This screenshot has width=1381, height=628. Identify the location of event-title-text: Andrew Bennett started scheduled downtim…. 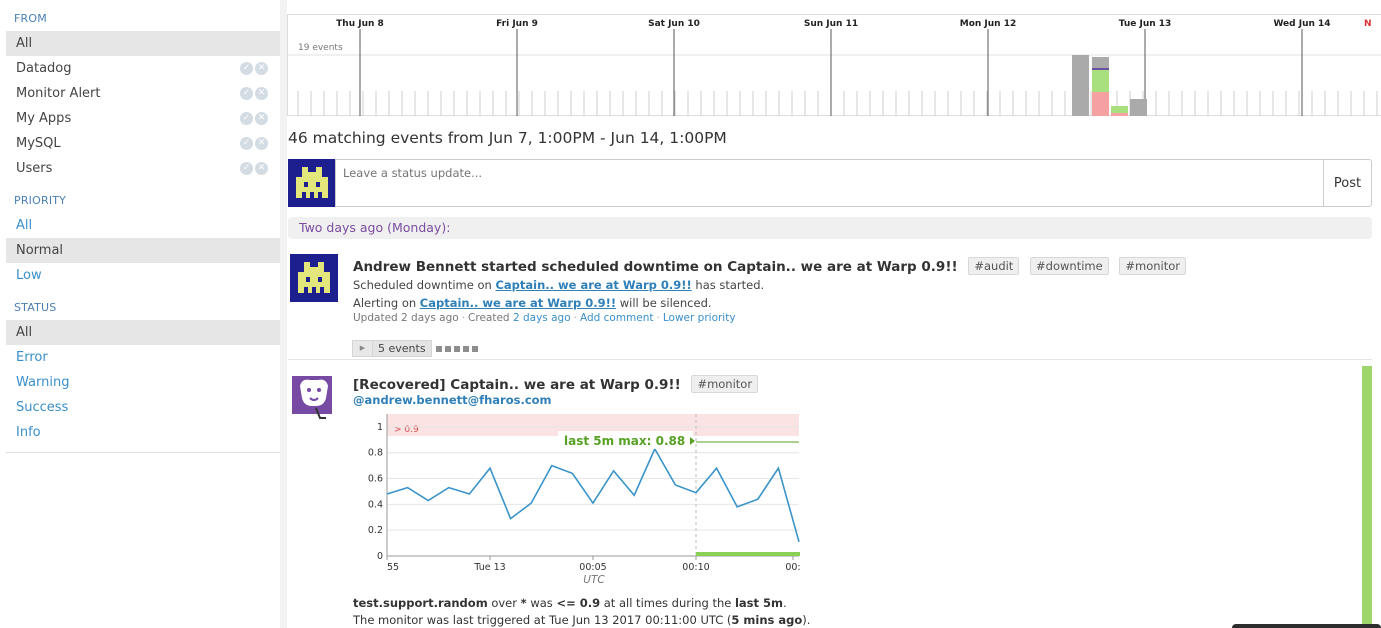
(655, 267).